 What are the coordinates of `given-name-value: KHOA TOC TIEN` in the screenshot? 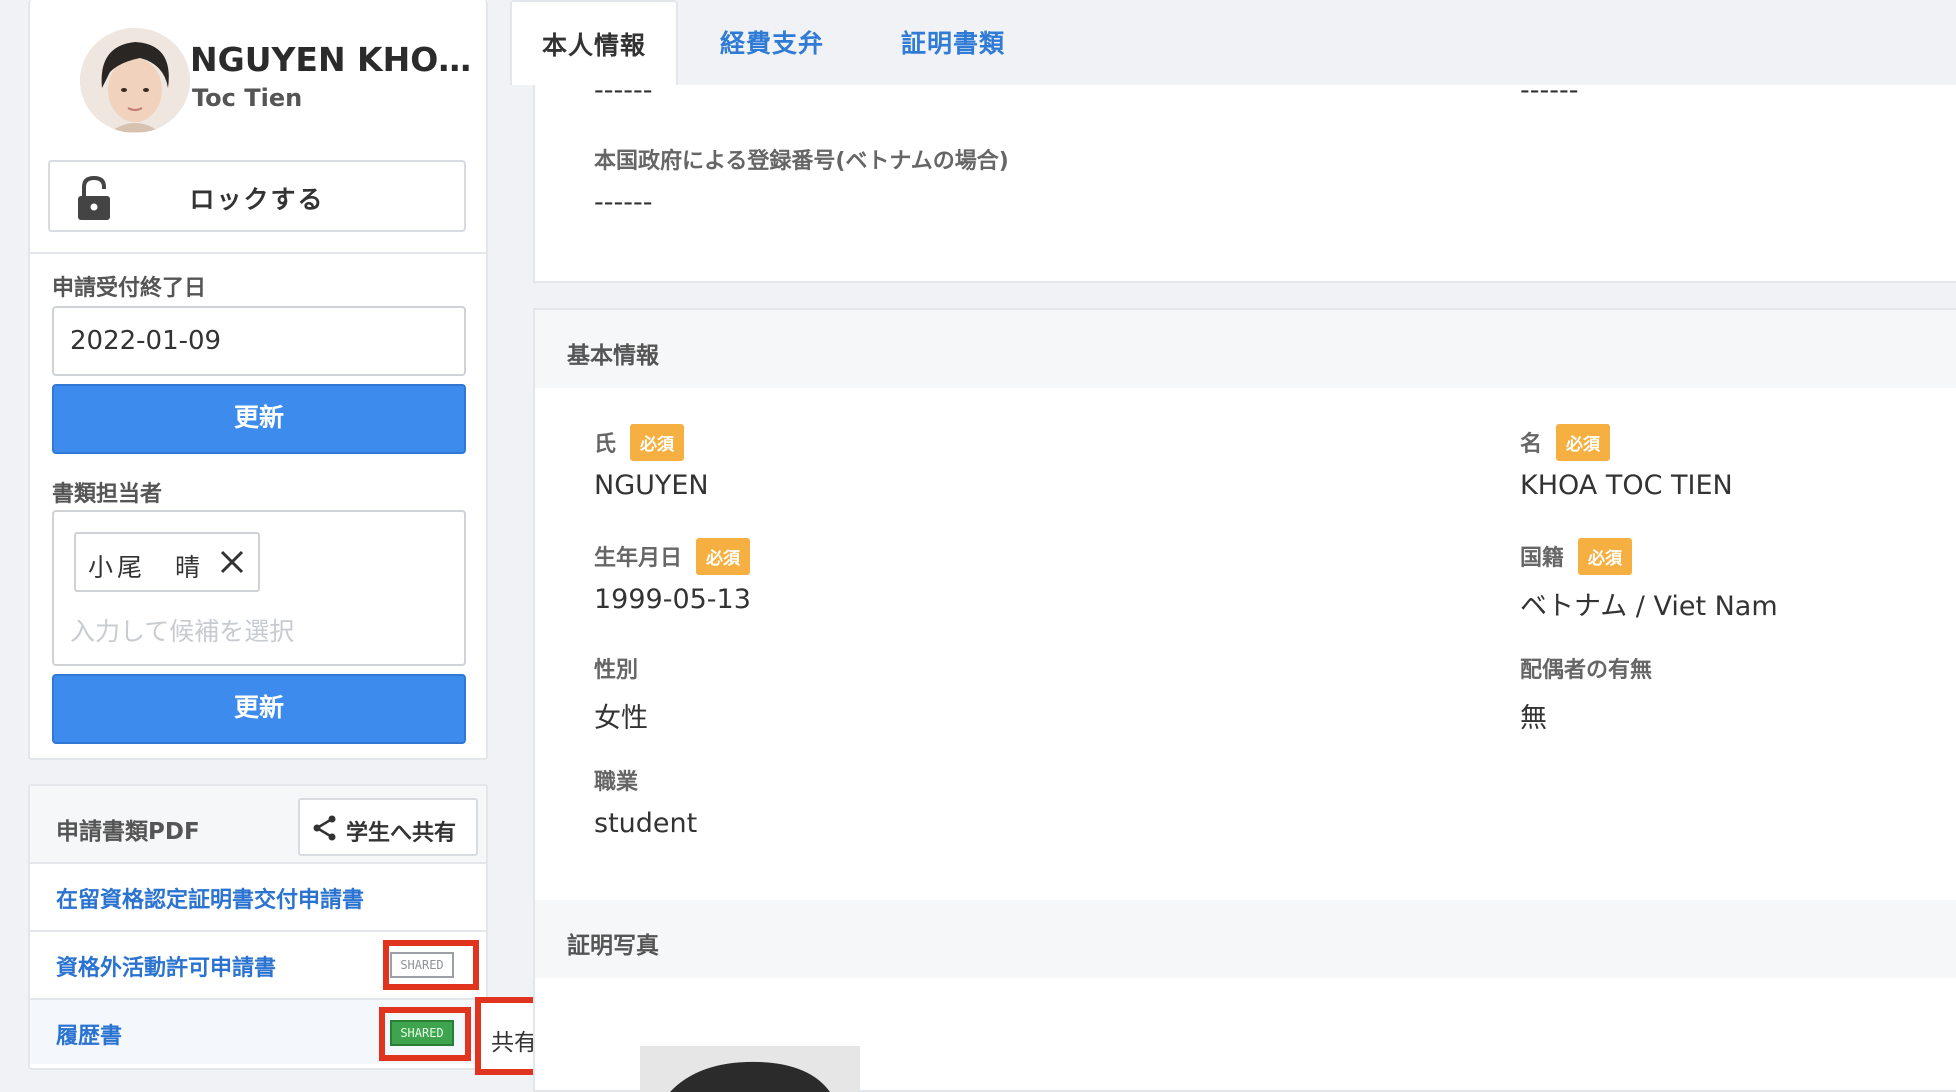 It's located at (1626, 485).